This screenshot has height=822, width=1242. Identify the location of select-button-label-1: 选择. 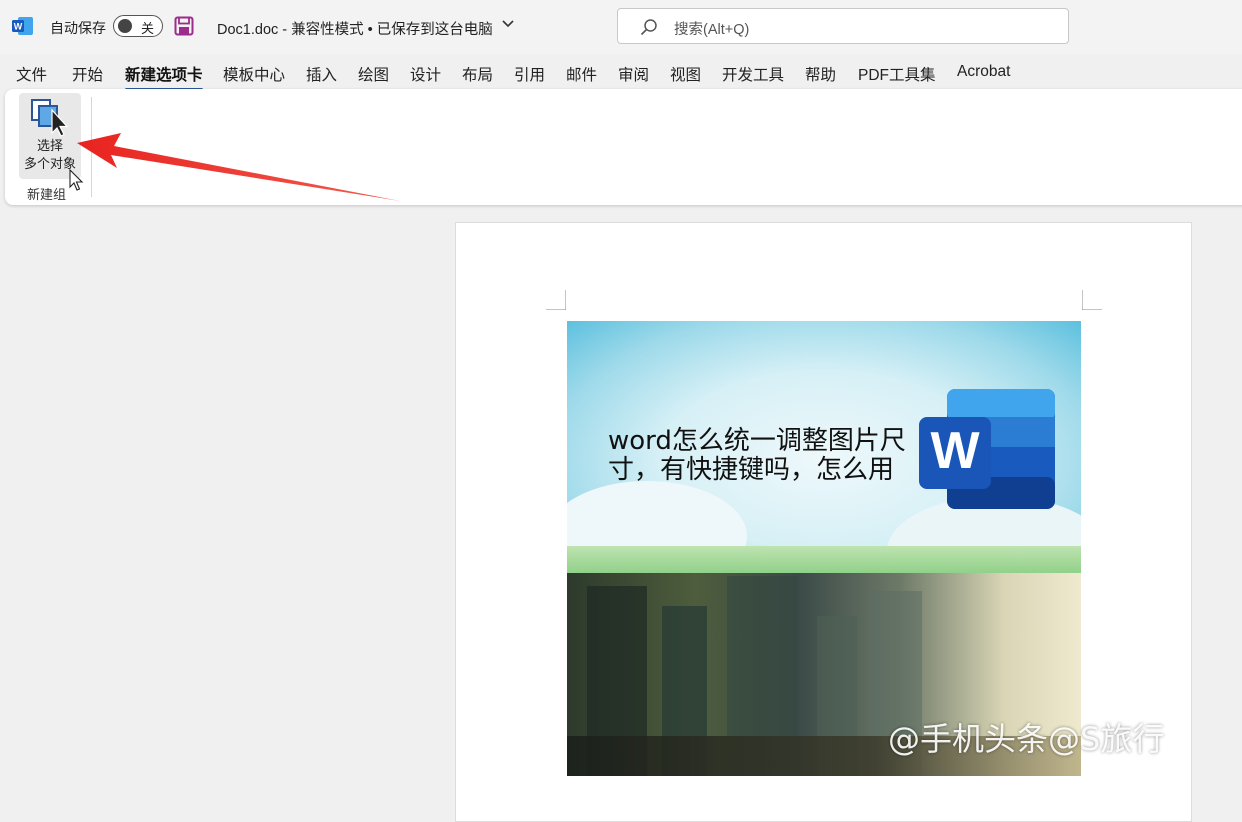
(49, 145).